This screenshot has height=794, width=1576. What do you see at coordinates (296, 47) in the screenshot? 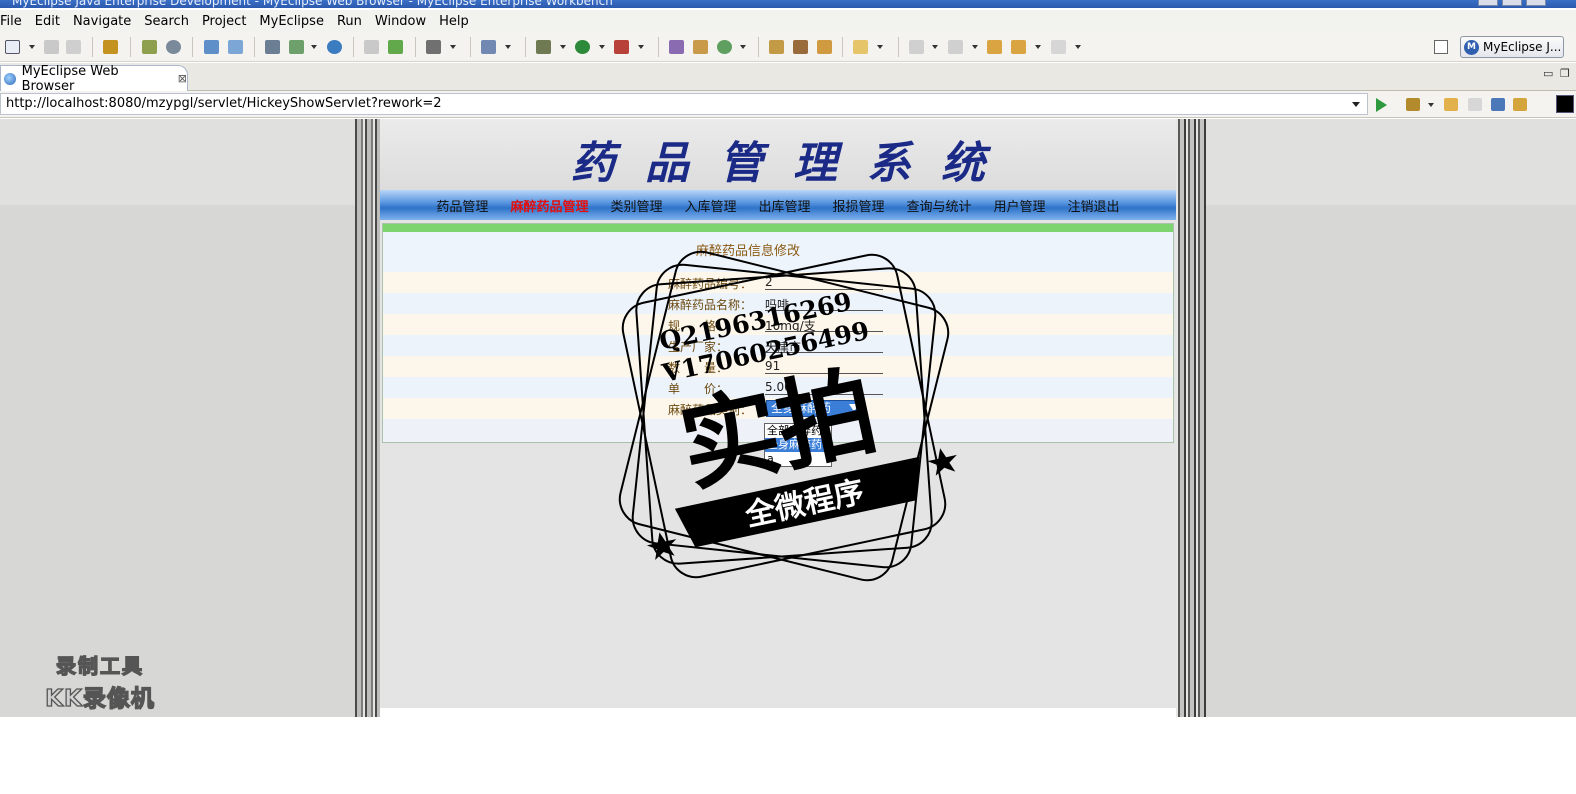
I see `server-run-icon` at bounding box center [296, 47].